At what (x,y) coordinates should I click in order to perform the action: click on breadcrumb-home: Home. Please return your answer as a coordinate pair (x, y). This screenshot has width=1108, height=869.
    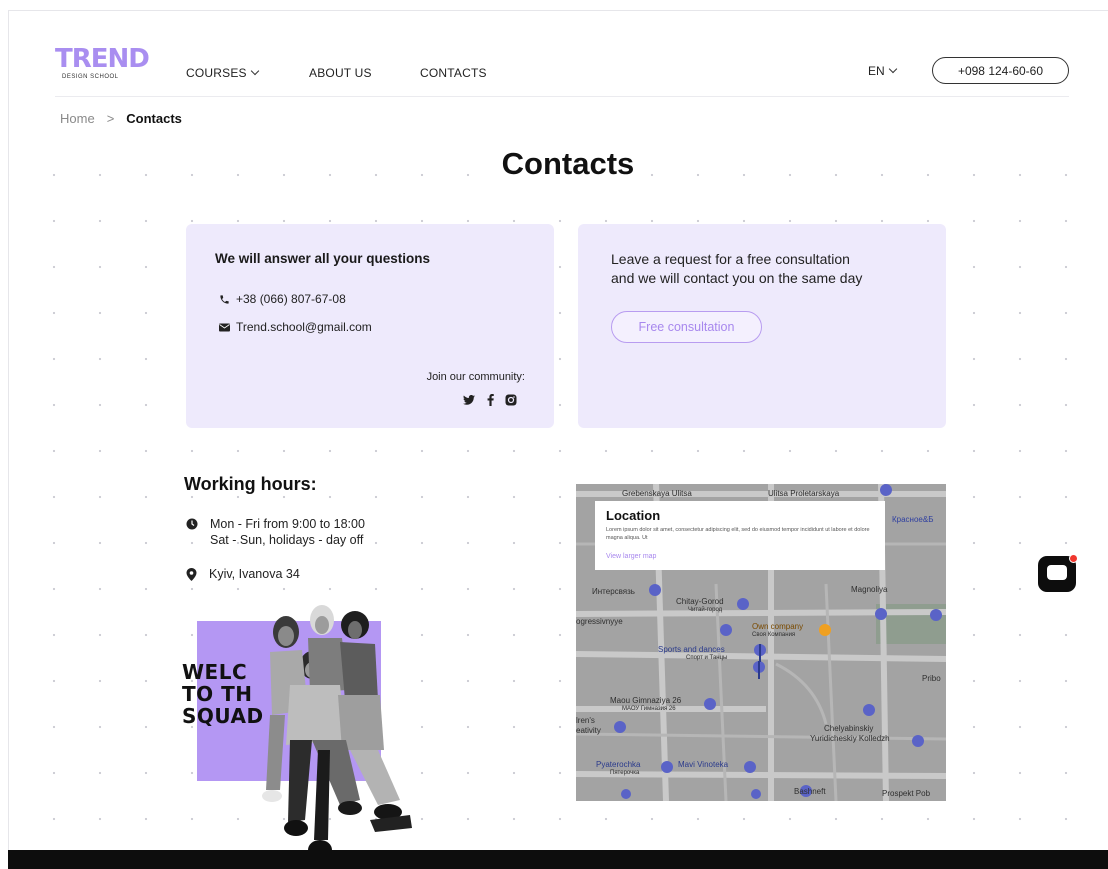
    Looking at the image, I should click on (77, 118).